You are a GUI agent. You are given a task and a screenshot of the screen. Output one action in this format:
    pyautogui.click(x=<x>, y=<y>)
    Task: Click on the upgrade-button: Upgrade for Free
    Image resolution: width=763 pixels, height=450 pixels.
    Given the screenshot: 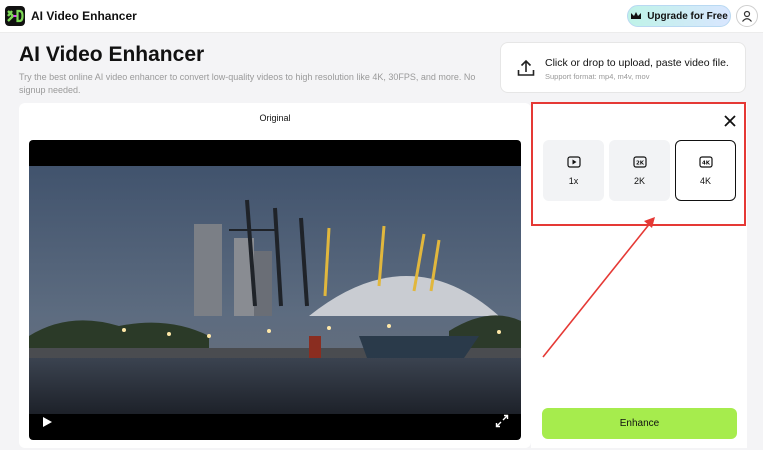 What is the action you would take?
    pyautogui.click(x=679, y=16)
    